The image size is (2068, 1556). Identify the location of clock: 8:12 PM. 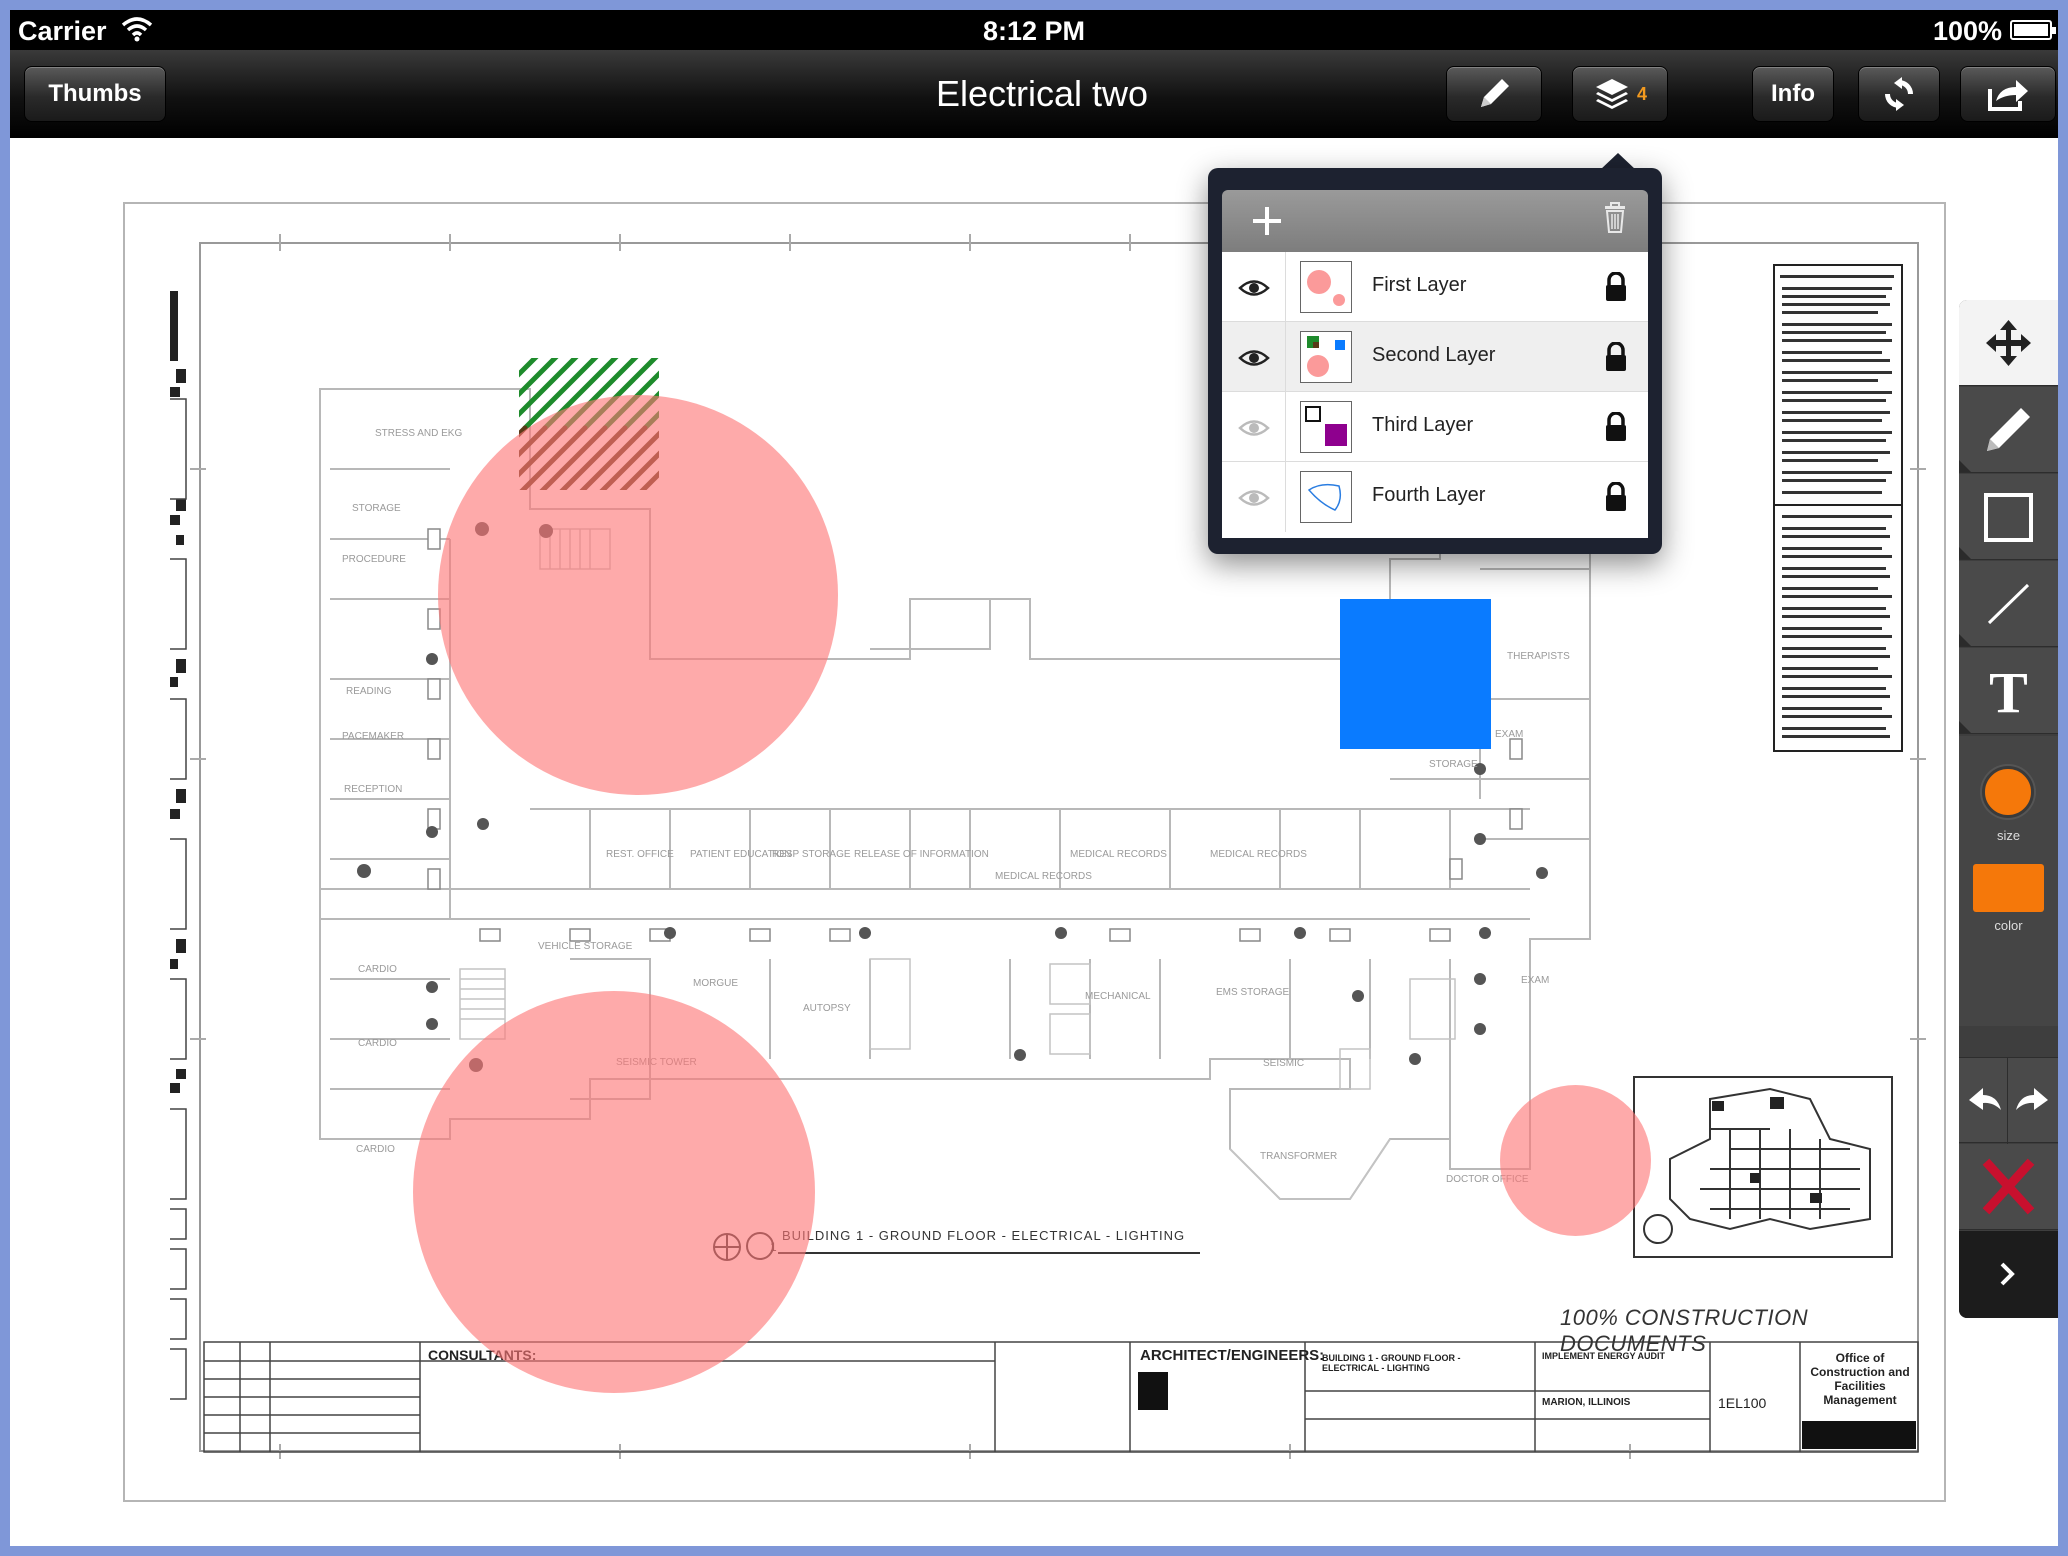
(1034, 31).